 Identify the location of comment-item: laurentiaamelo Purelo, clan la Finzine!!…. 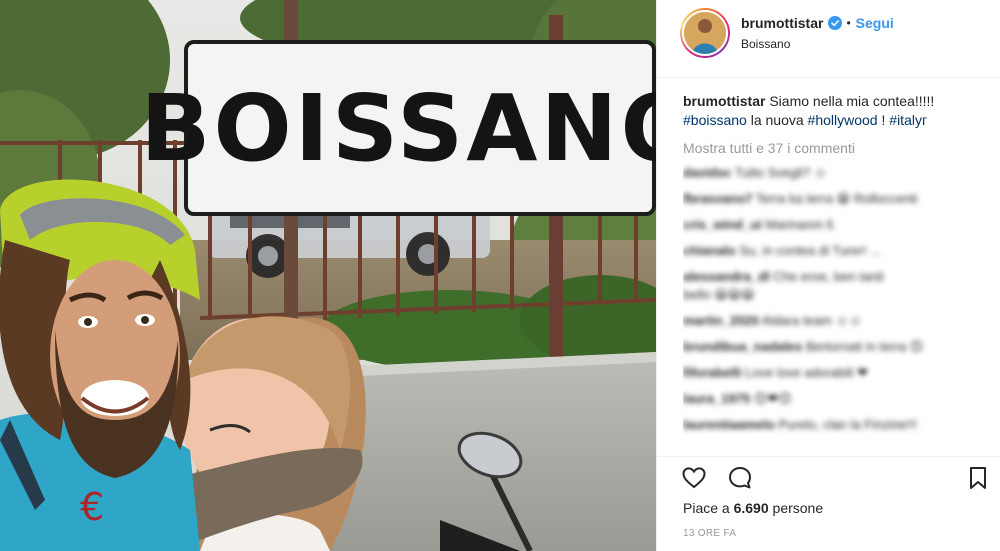
(800, 424).